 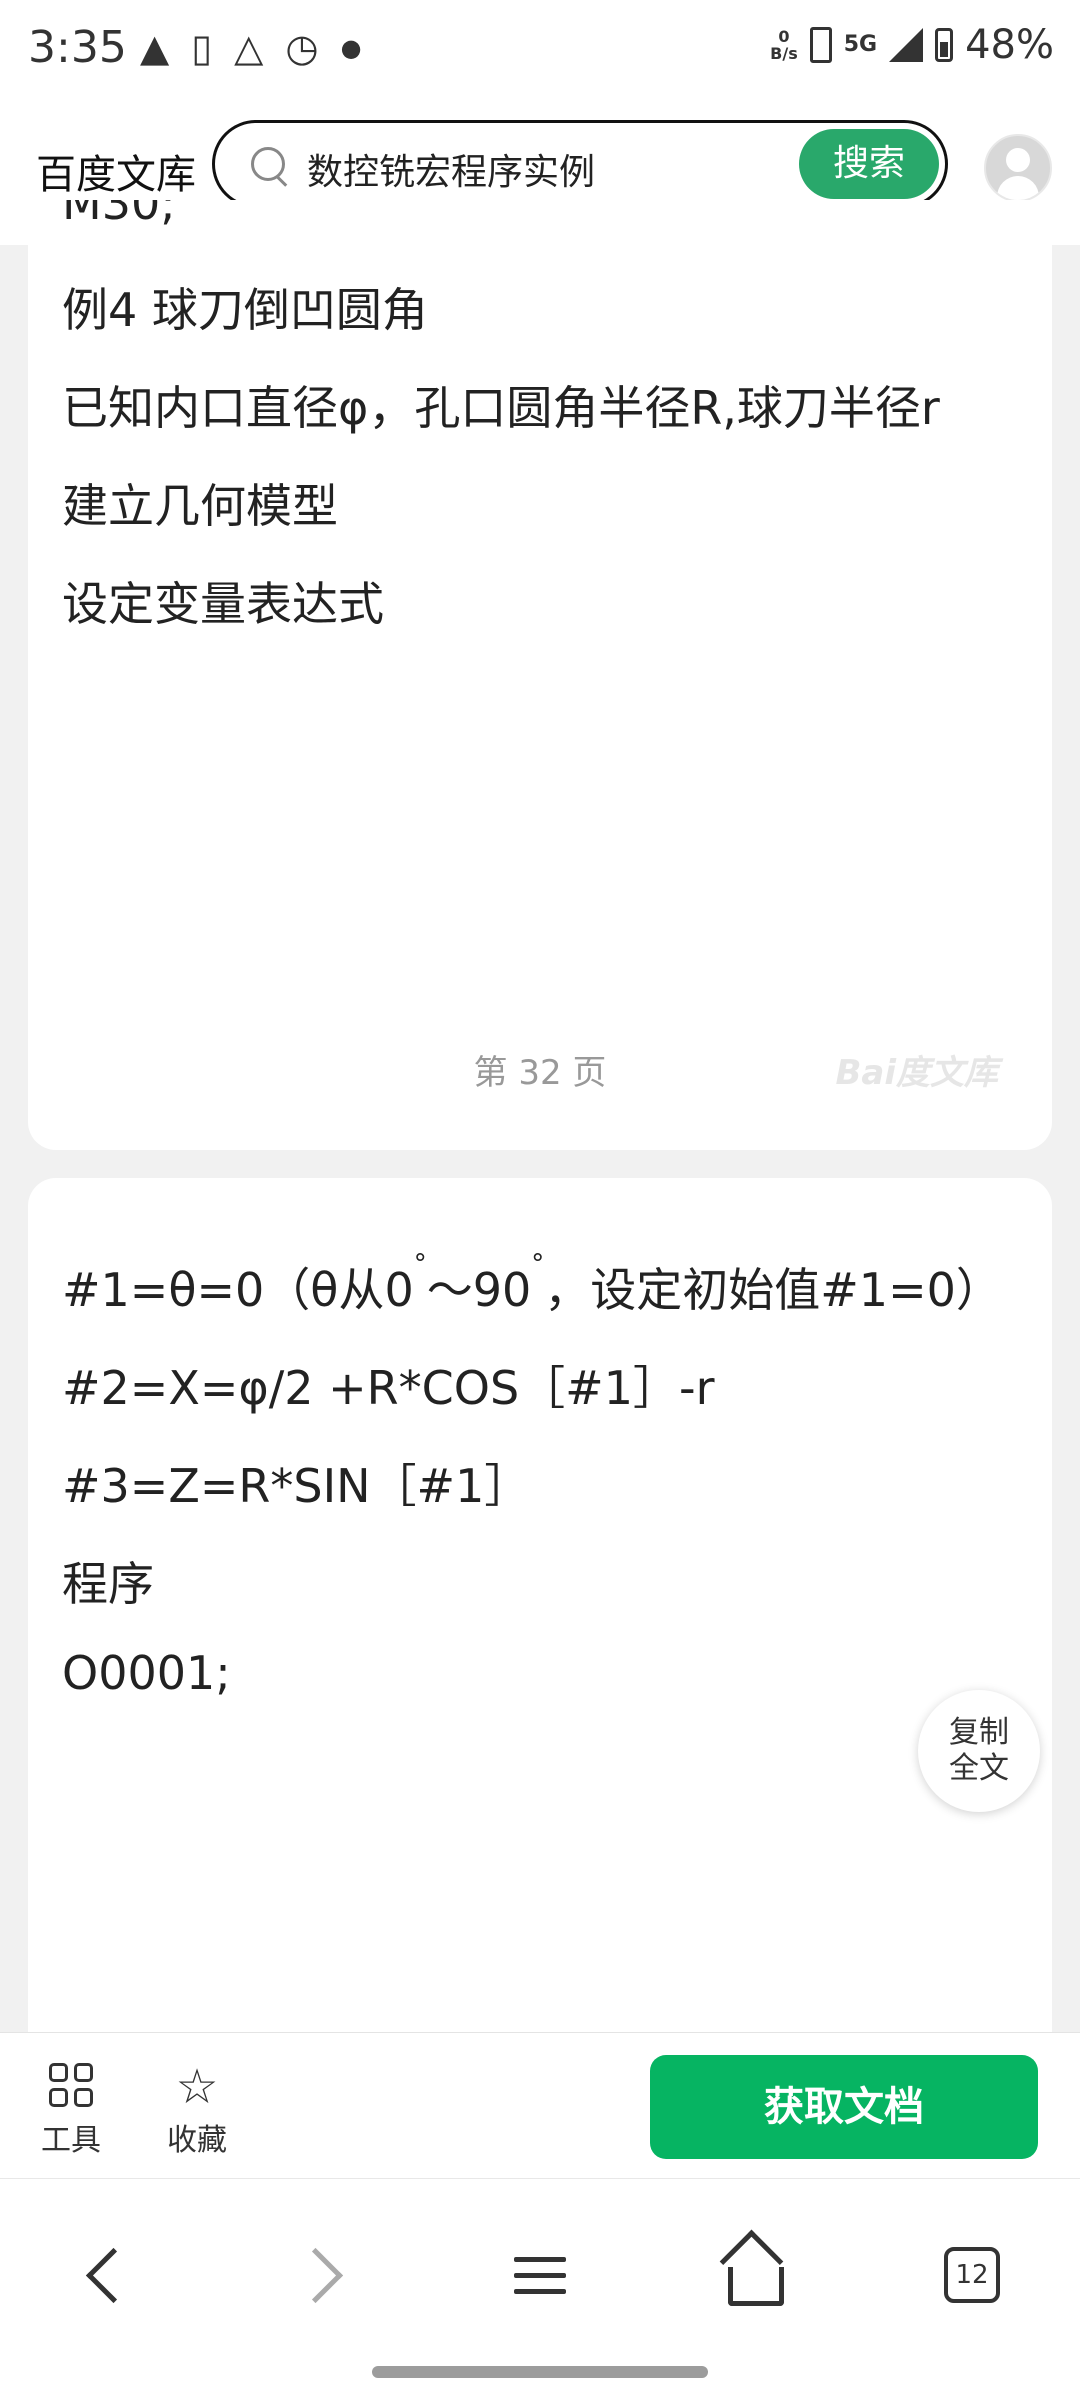 I want to click on search-icon, so click(x=268, y=164).